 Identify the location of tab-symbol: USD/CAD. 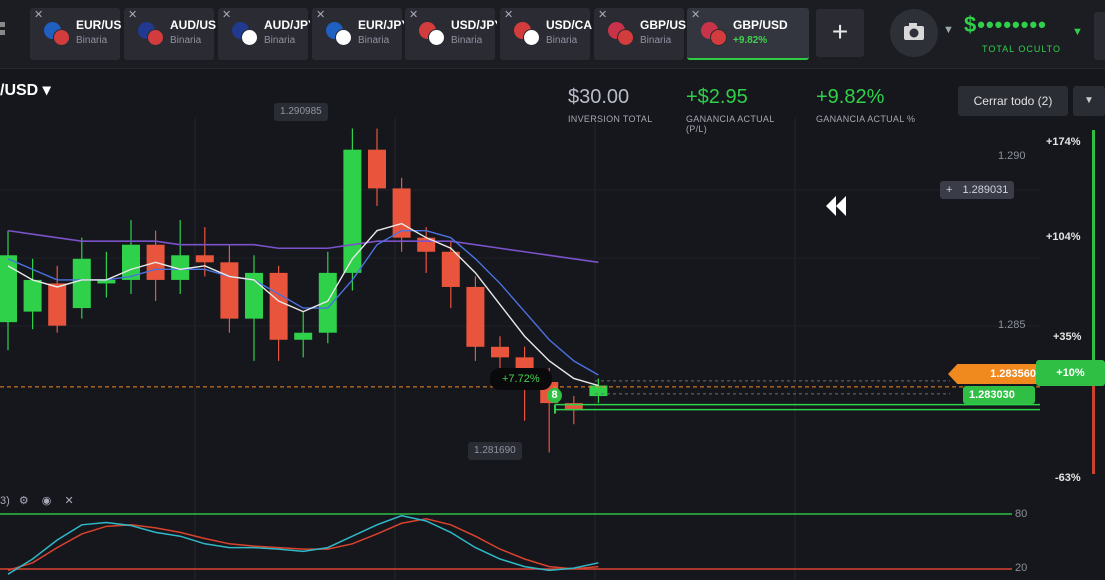
(569, 25).